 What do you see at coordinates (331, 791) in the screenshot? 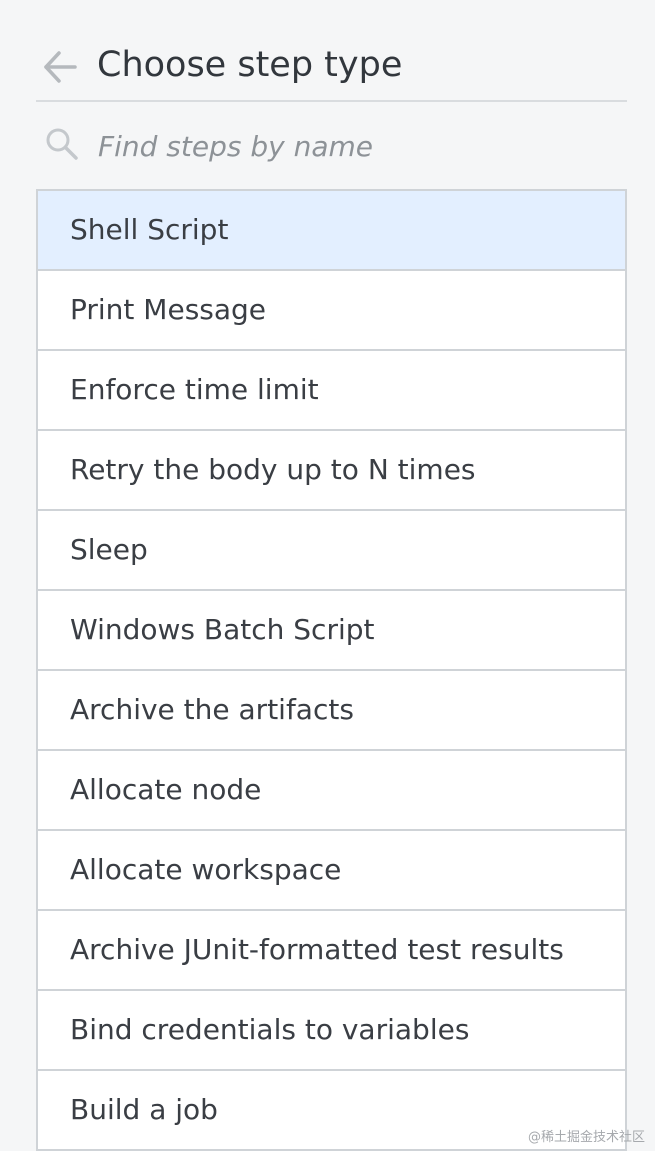
I see `list-item: Allocate node` at bounding box center [331, 791].